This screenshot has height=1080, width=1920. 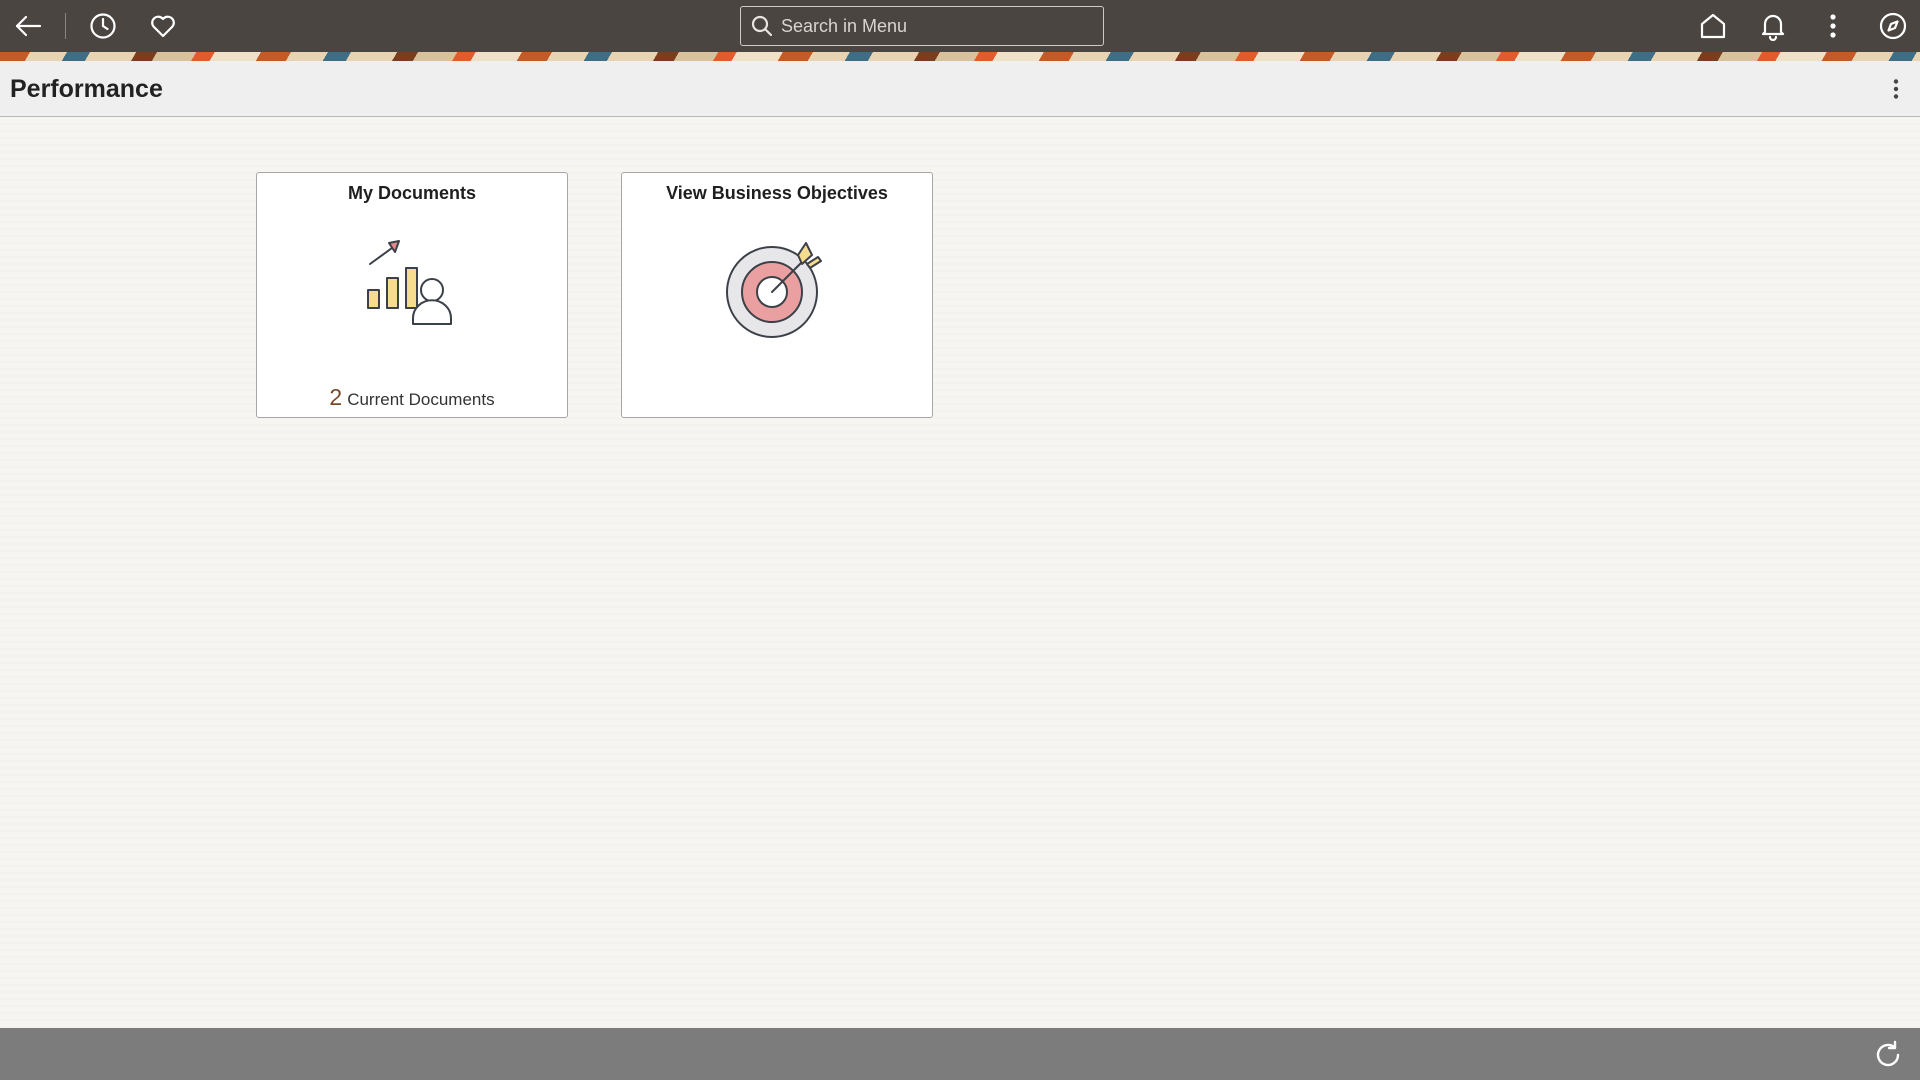 I want to click on home-button, so click(x=1713, y=26).